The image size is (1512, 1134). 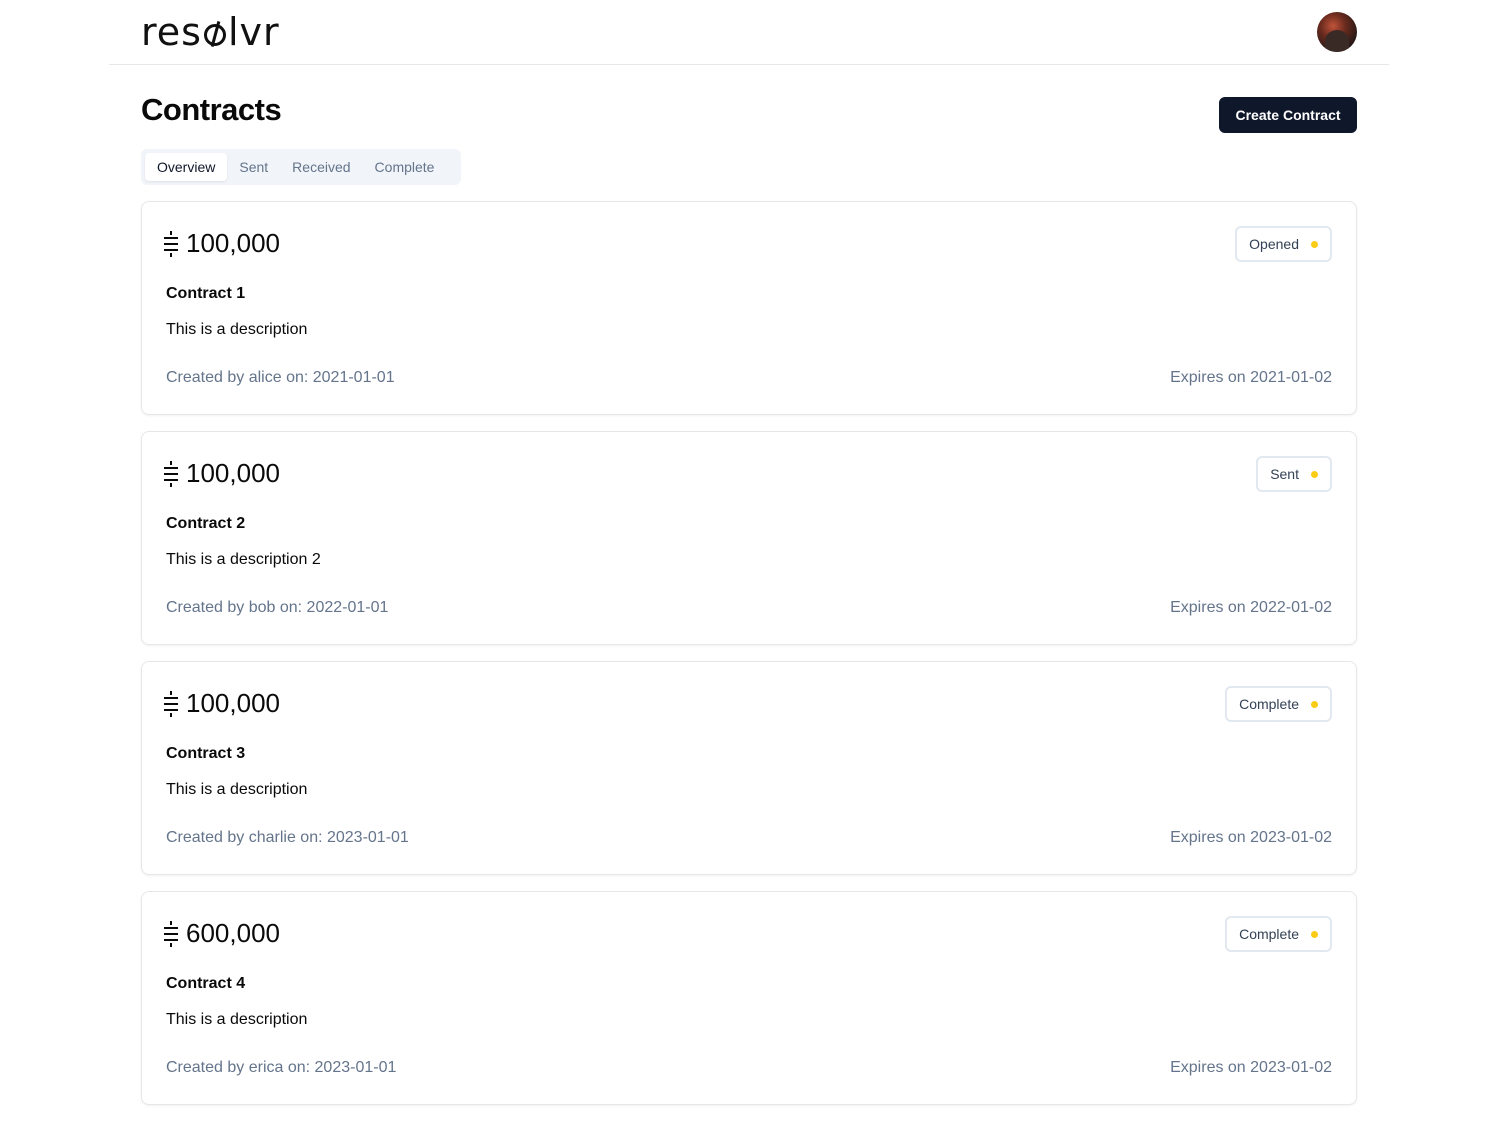 What do you see at coordinates (1251, 607) in the screenshot?
I see `contract-expires: Expires on 2022-01-02` at bounding box center [1251, 607].